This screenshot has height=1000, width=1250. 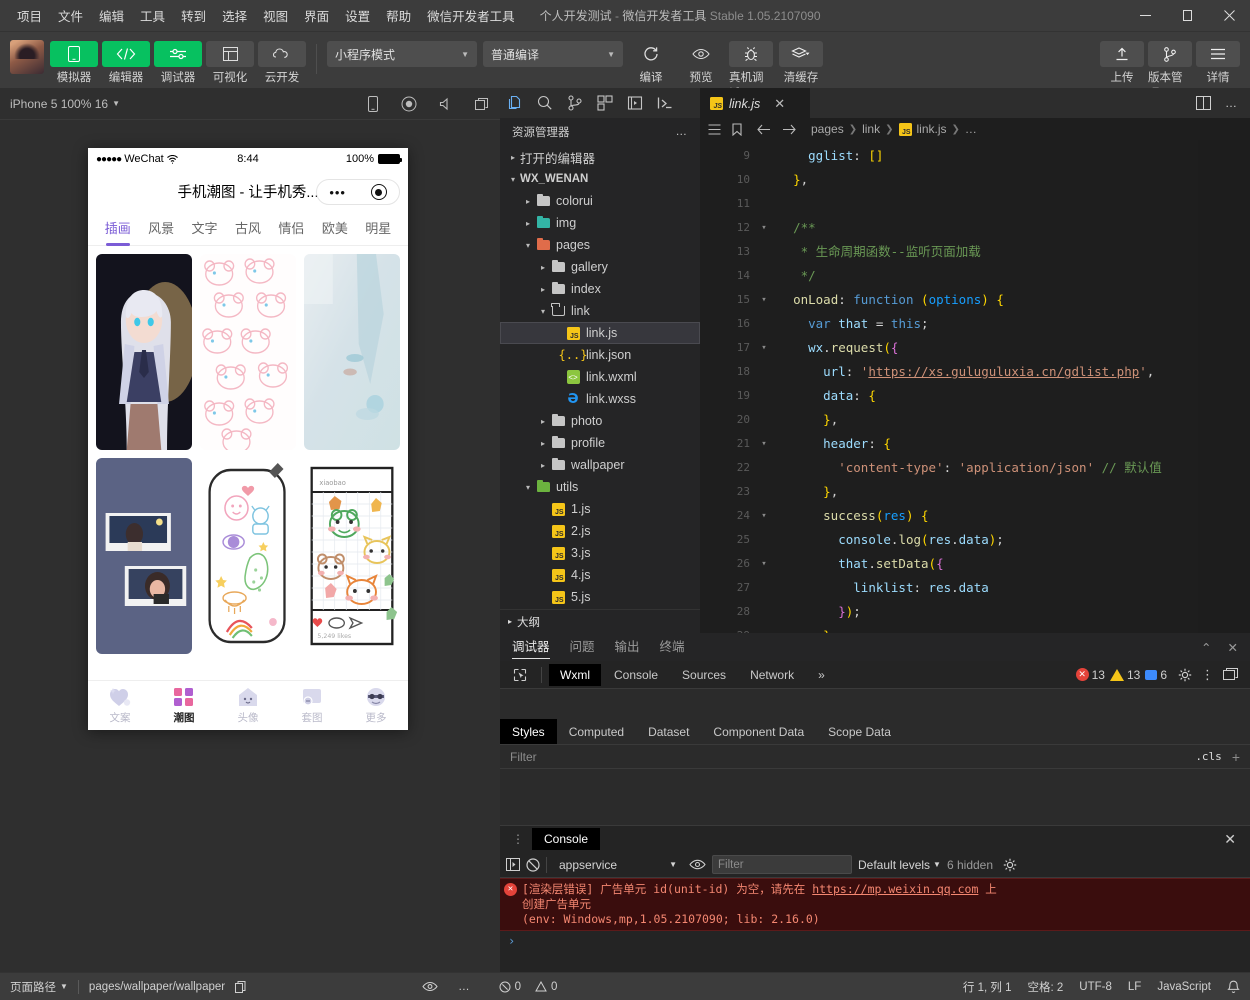 What do you see at coordinates (827, 129) in the screenshot?
I see `breadcrumb-pages: pages` at bounding box center [827, 129].